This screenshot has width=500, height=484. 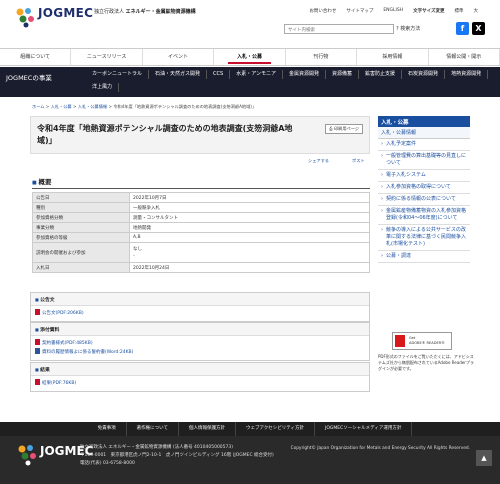 I want to click on page-title: 令和4年度「地熱資源ポテンシャル調査のための地表調査(支笏洞爺A地域)」, so click(x=165, y=134).